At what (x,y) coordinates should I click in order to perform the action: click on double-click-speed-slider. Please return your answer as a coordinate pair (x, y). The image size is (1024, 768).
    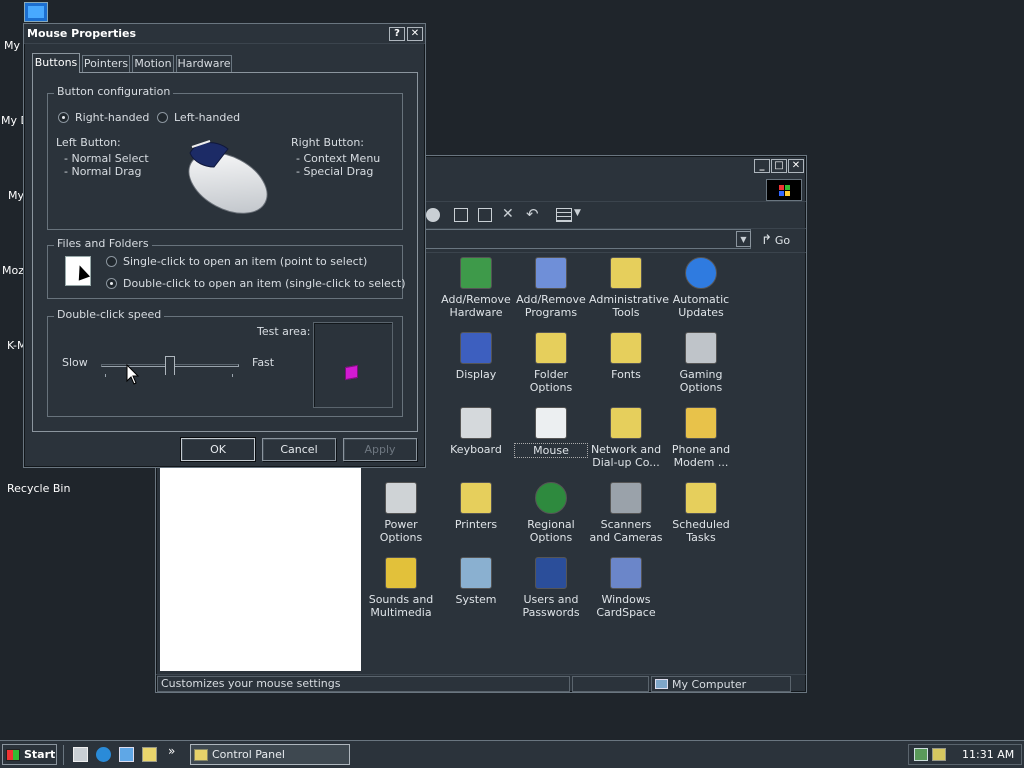
    Looking at the image, I should click on (170, 369).